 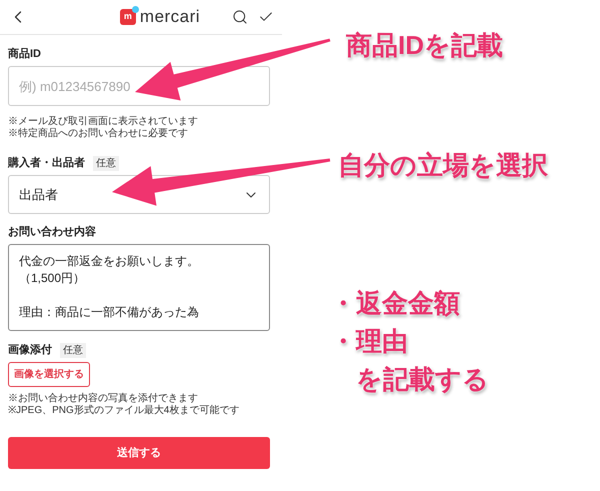 I want to click on annotation-text: 商品IDを記載, so click(x=425, y=45).